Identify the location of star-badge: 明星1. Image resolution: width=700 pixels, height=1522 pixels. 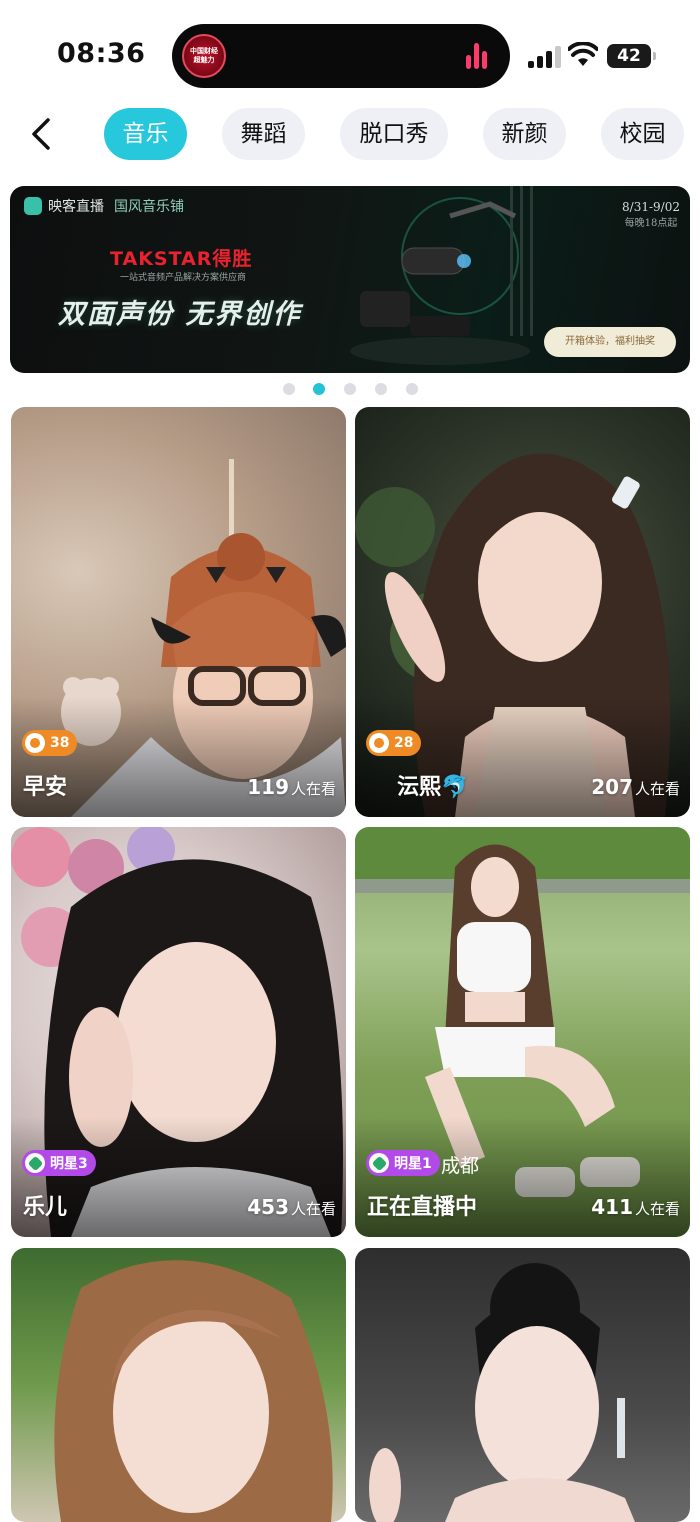
(403, 1163).